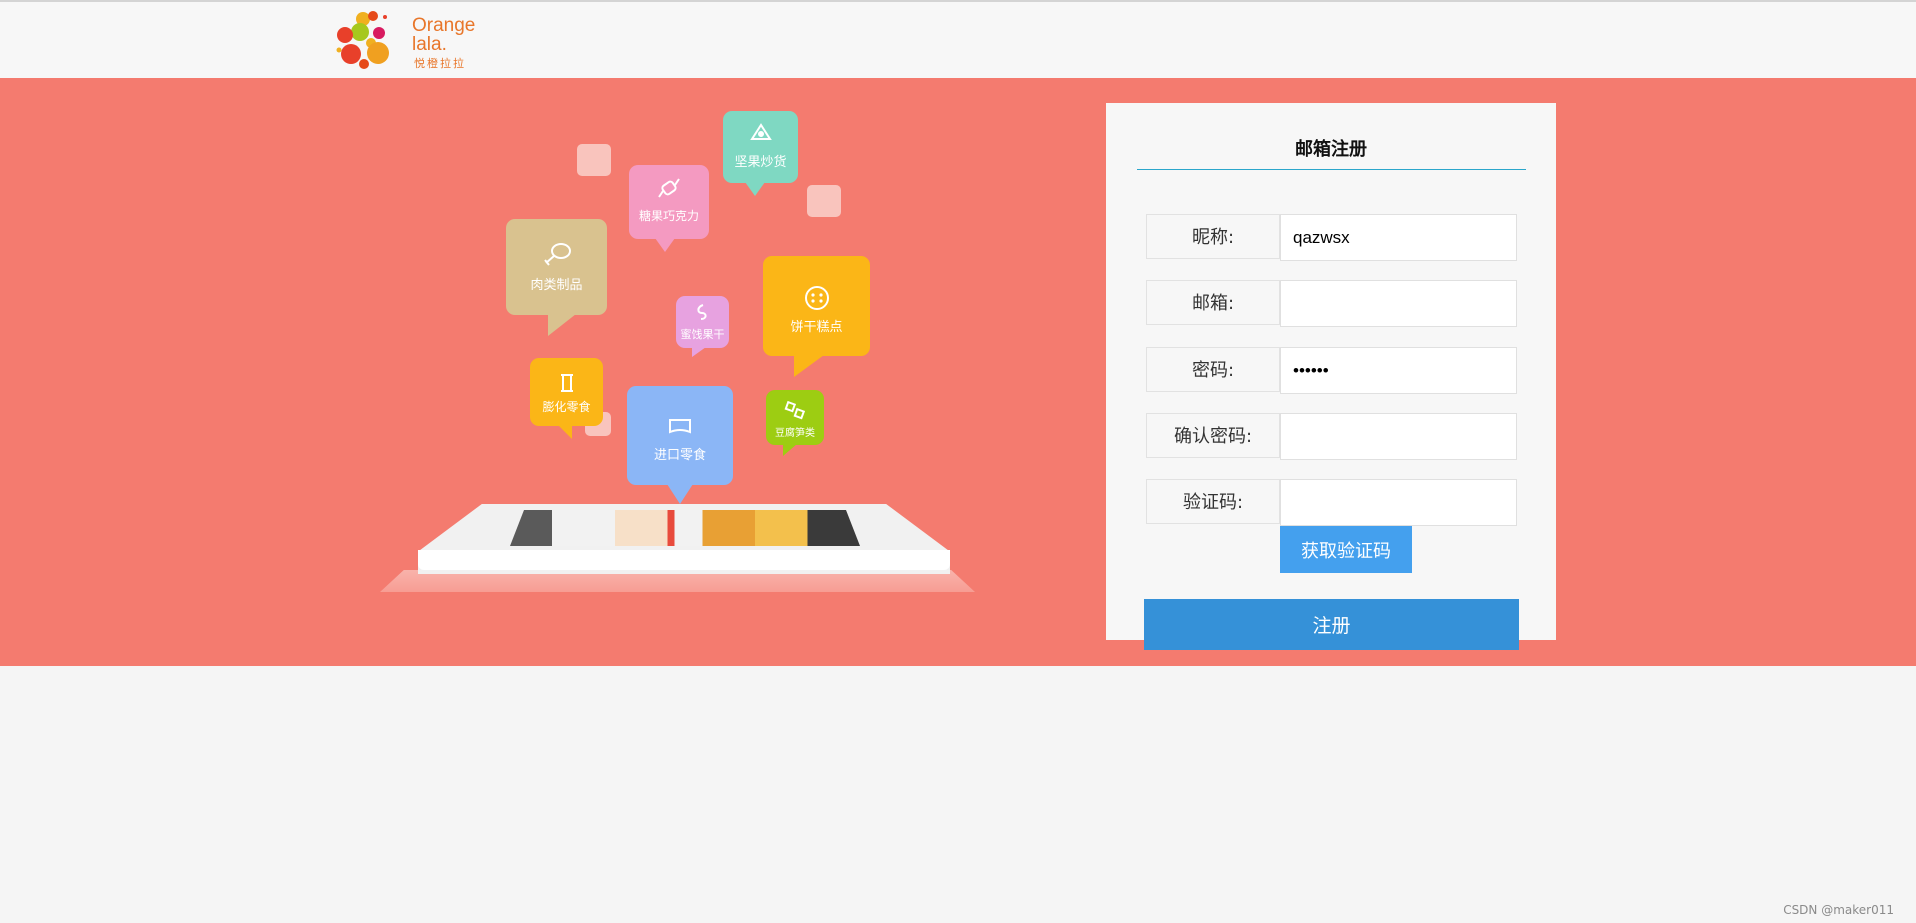 The width and height of the screenshot is (1916, 923). What do you see at coordinates (1398, 370) in the screenshot?
I see `password-input` at bounding box center [1398, 370].